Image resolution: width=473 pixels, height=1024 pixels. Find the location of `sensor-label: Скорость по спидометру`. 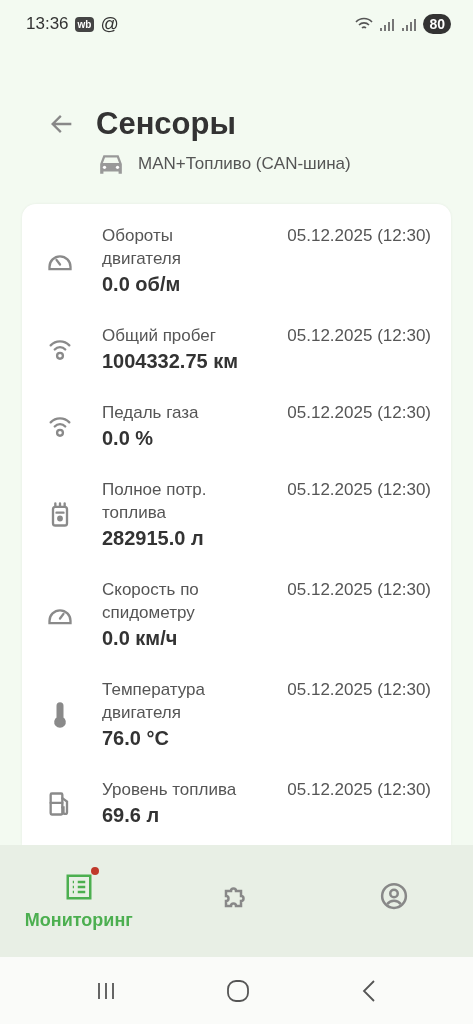

sensor-label: Скорость по спидометру is located at coordinates (151, 601).